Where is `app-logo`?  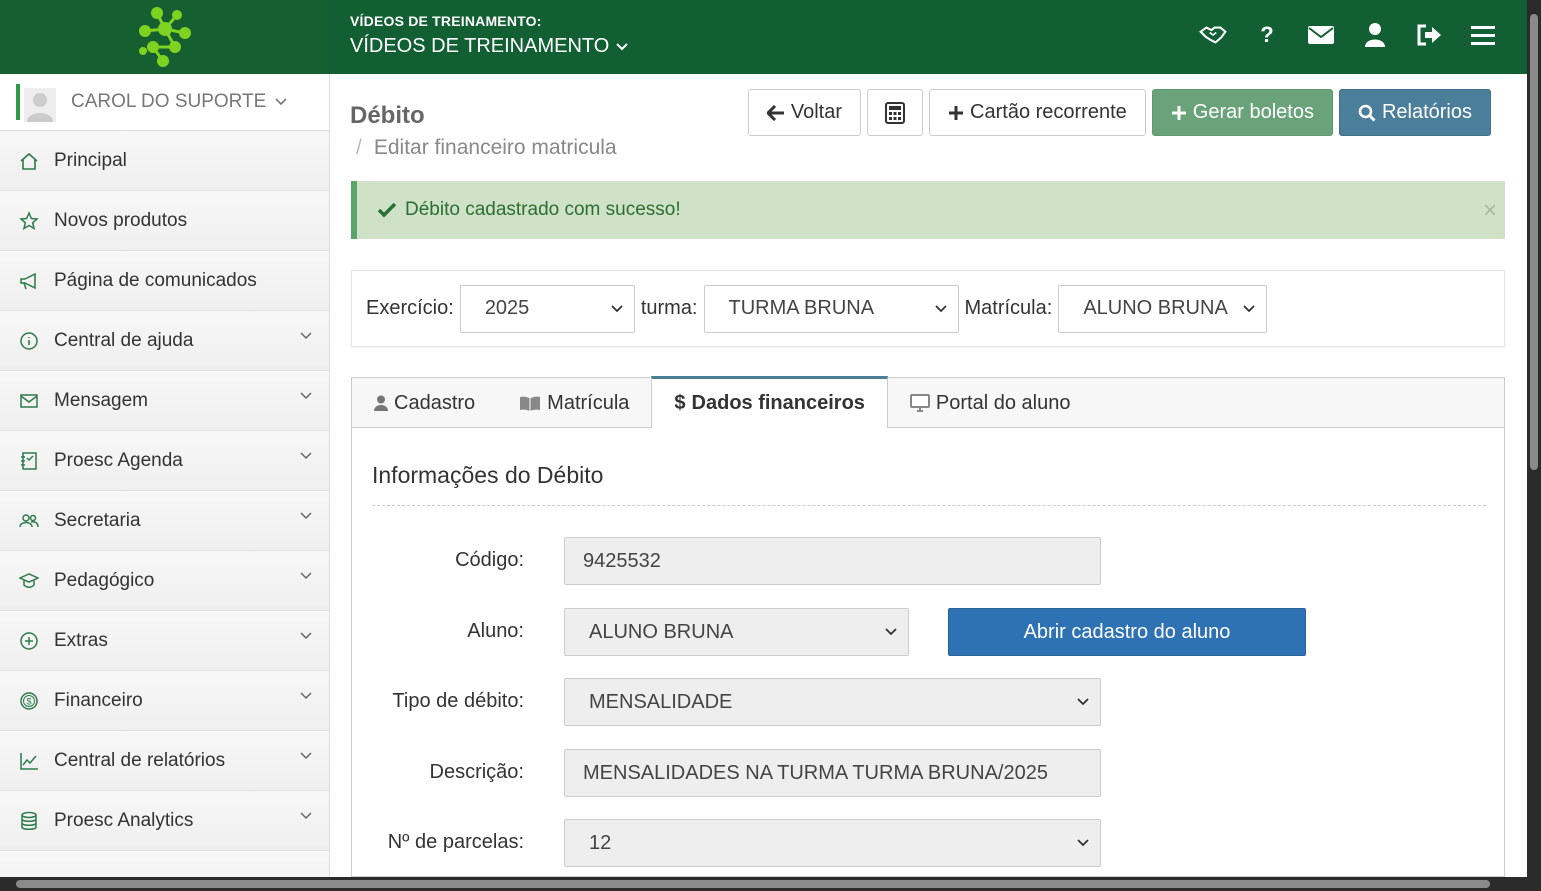
app-logo is located at coordinates (165, 37).